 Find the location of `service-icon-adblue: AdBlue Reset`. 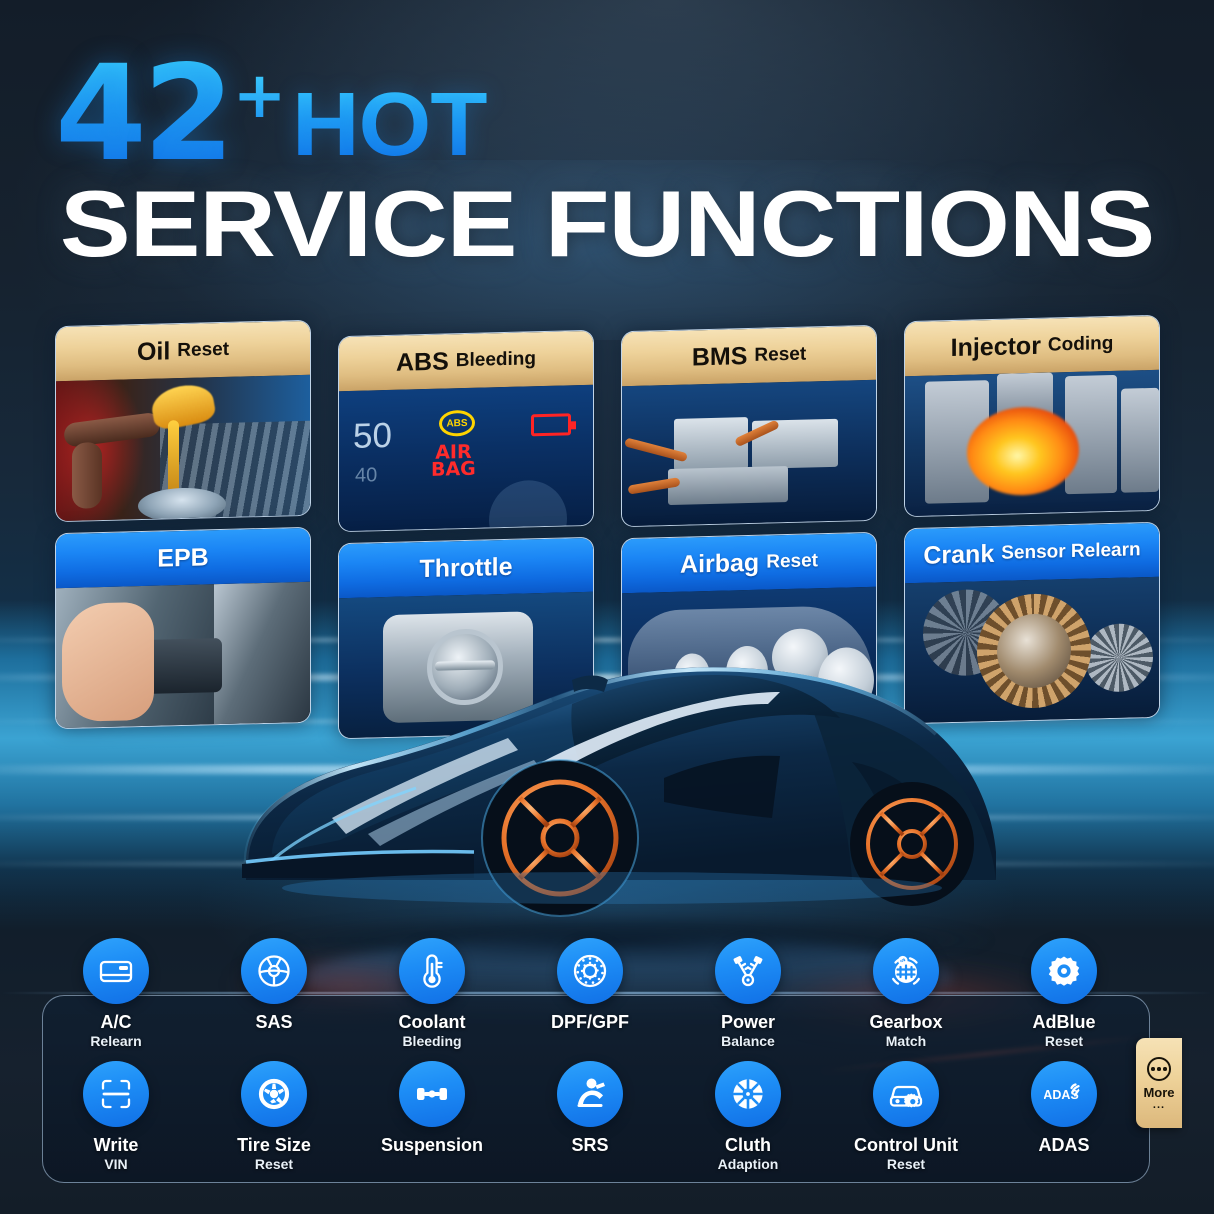

service-icon-adblue: AdBlue Reset is located at coordinates (1064, 993).